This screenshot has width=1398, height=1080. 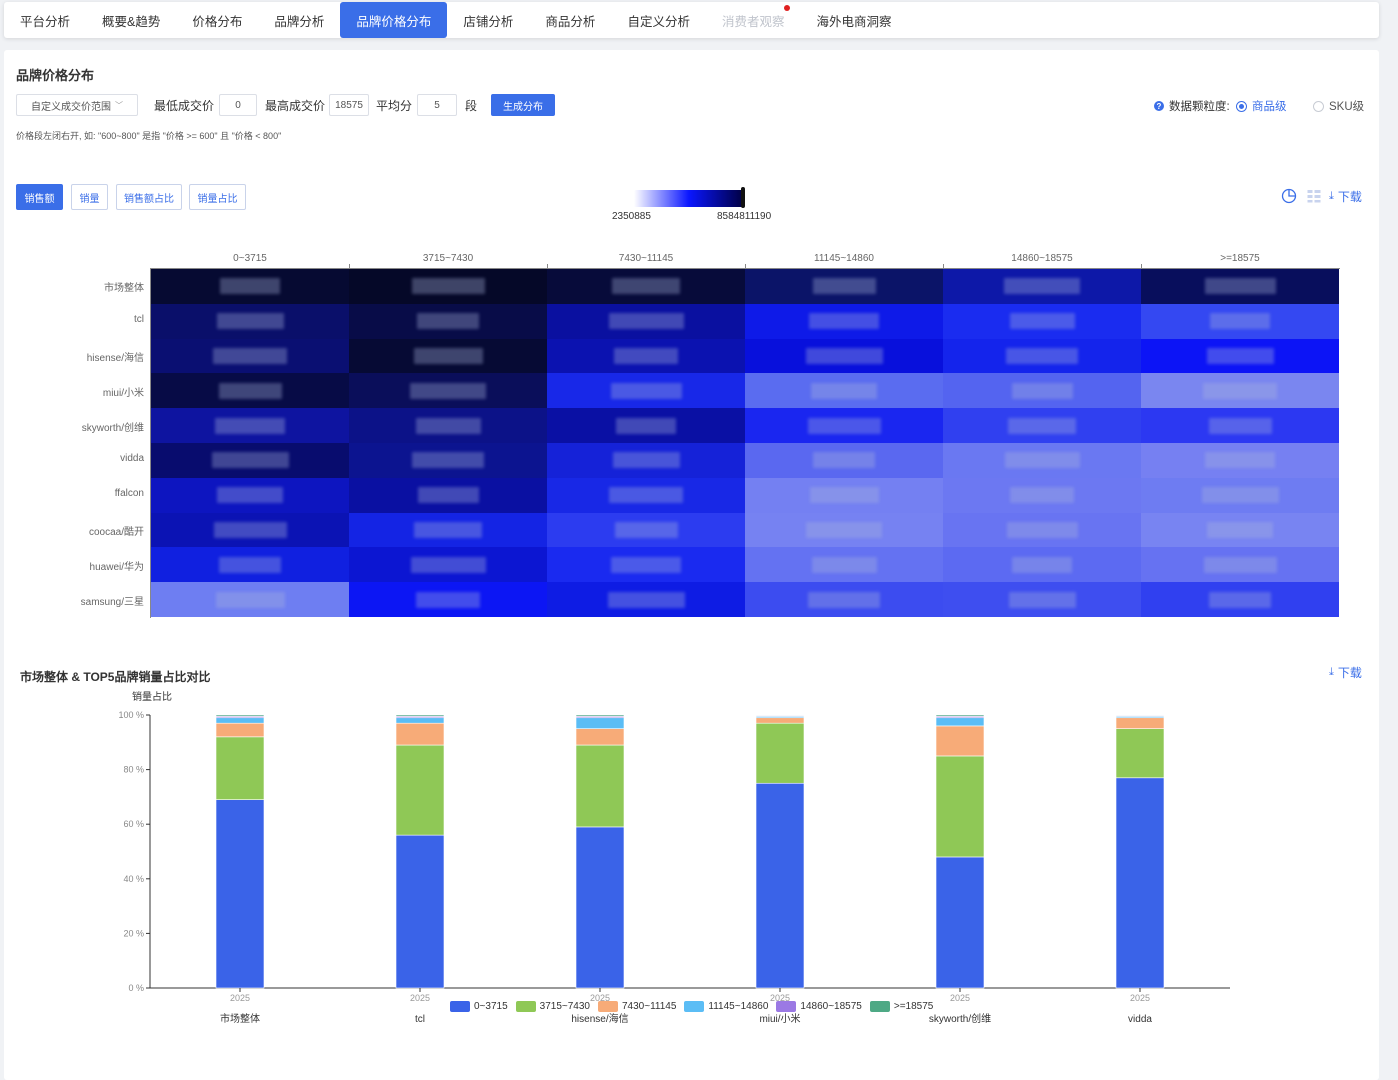 I want to click on legend-item: 7430~11145, so click(x=637, y=1006).